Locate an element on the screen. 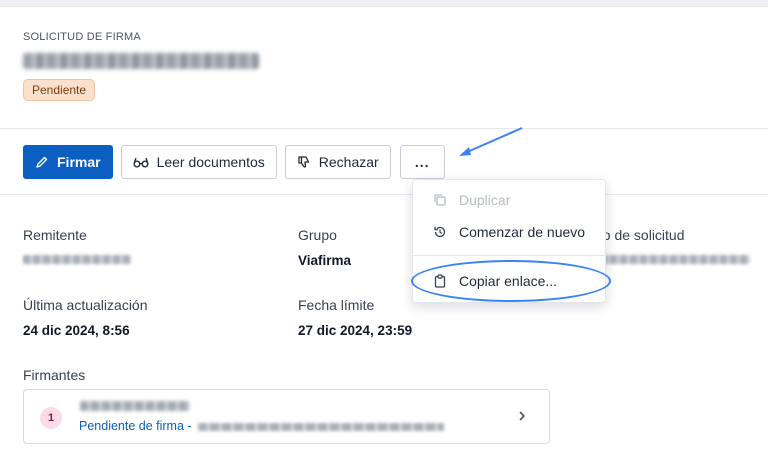  sign-button-label: Firmar is located at coordinates (79, 162).